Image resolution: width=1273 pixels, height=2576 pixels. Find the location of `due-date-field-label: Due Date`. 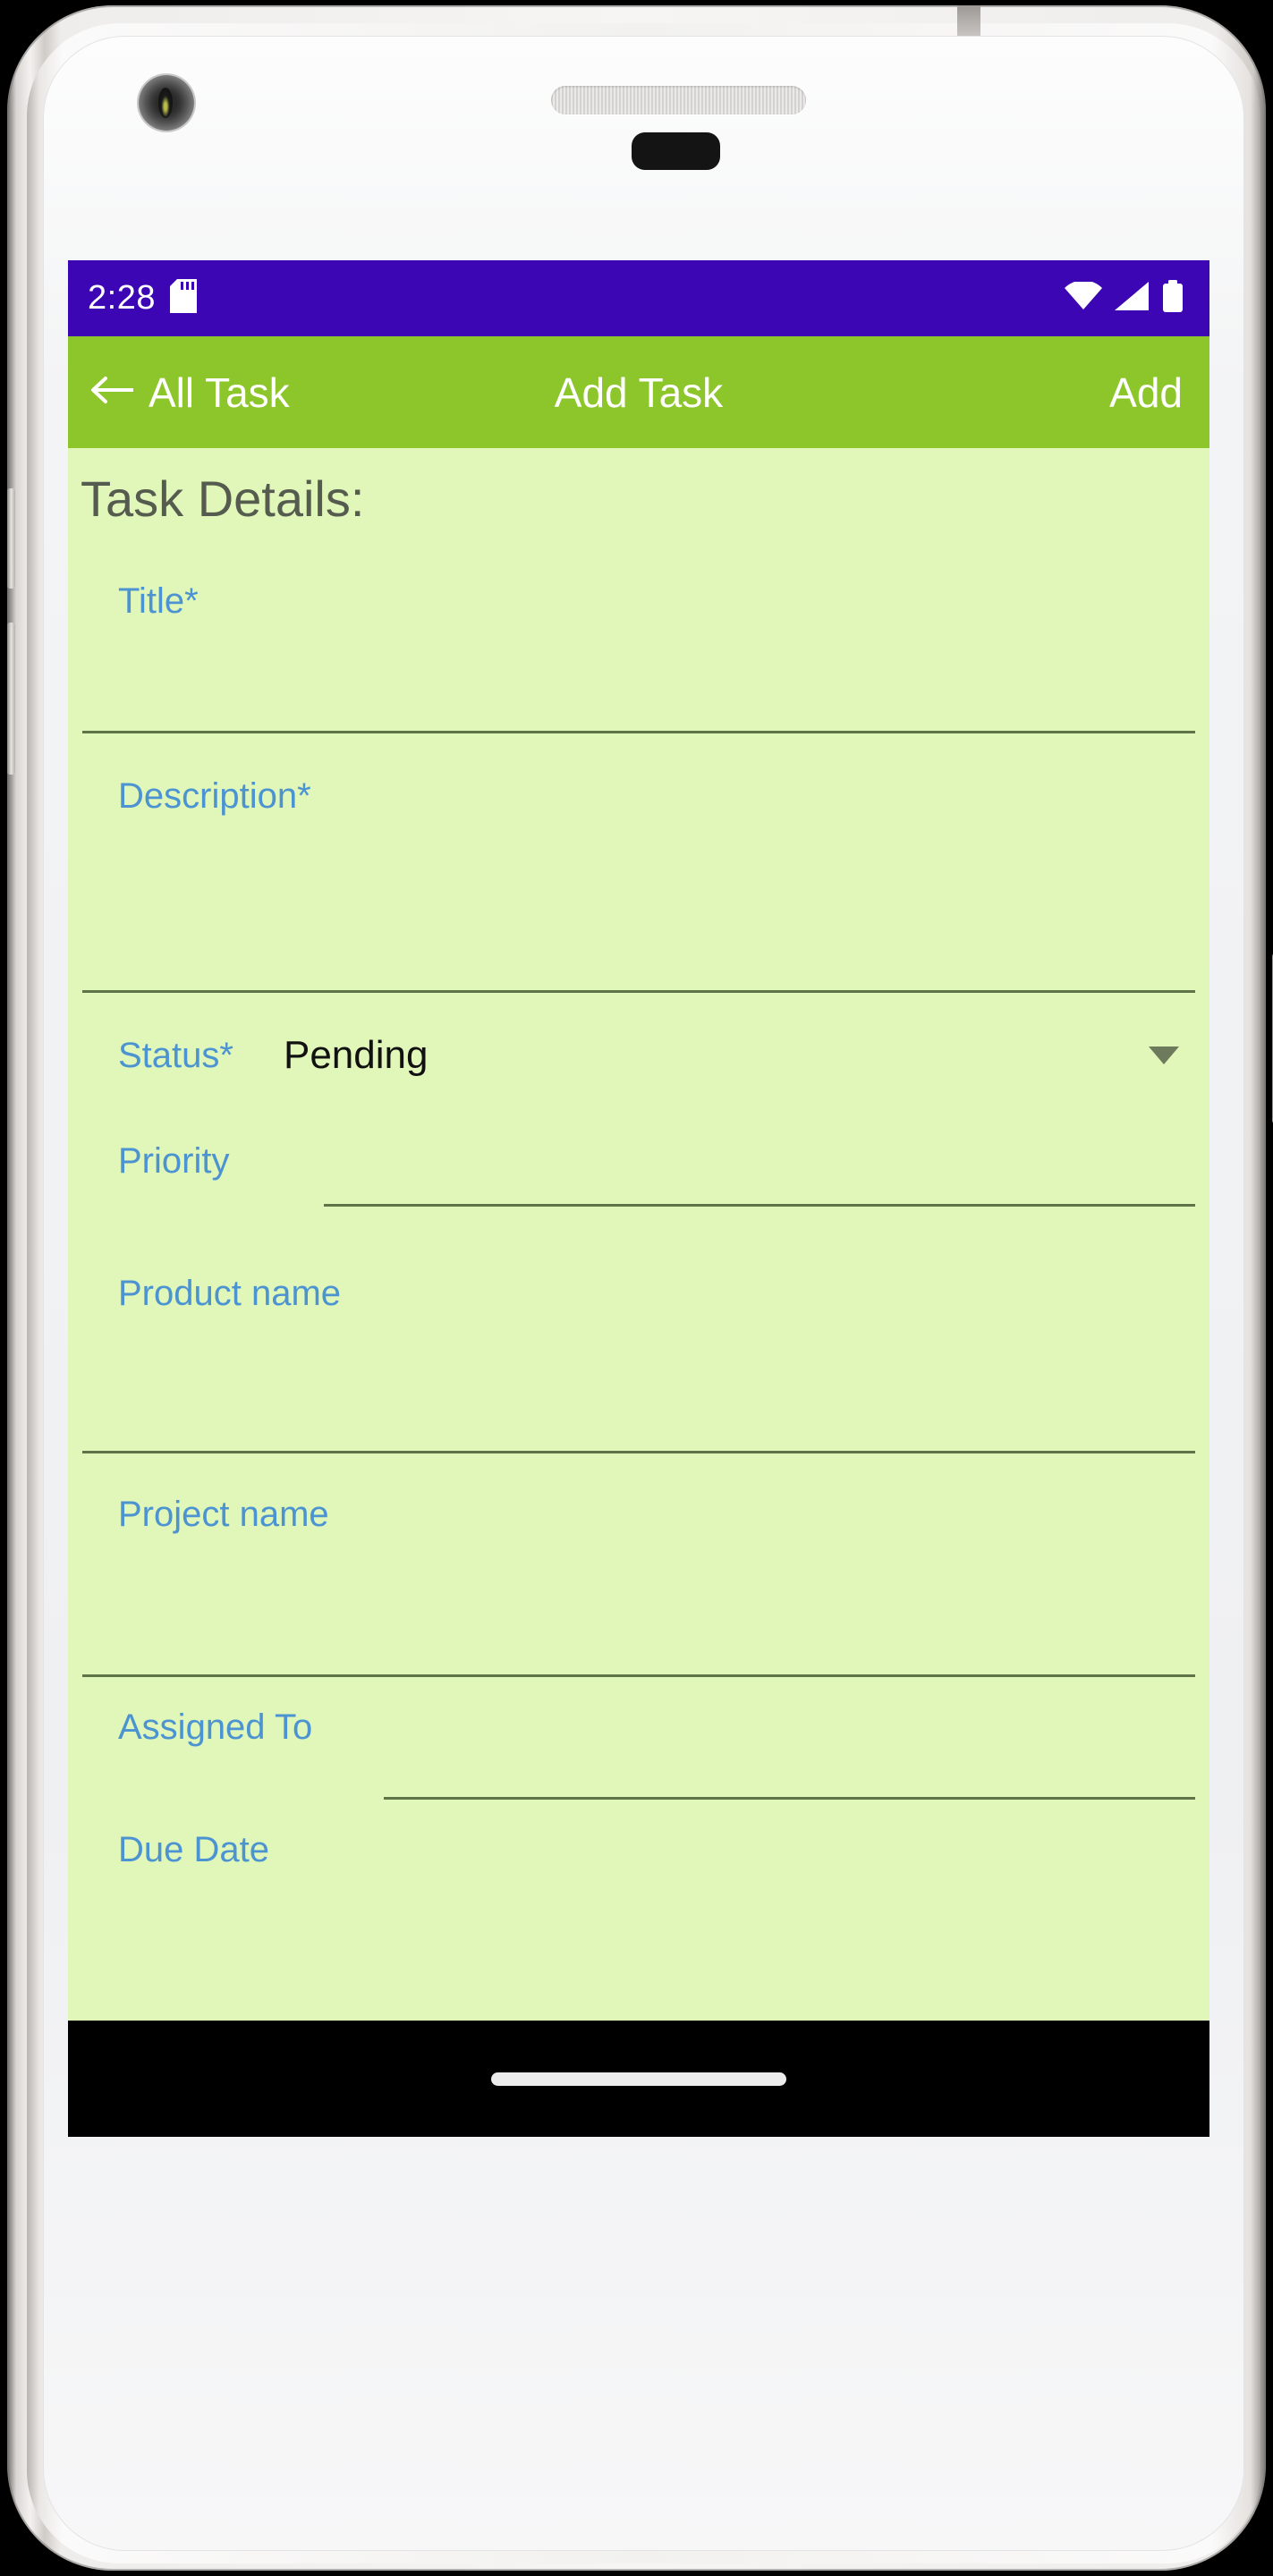

due-date-field-label: Due Date is located at coordinates (193, 1849).